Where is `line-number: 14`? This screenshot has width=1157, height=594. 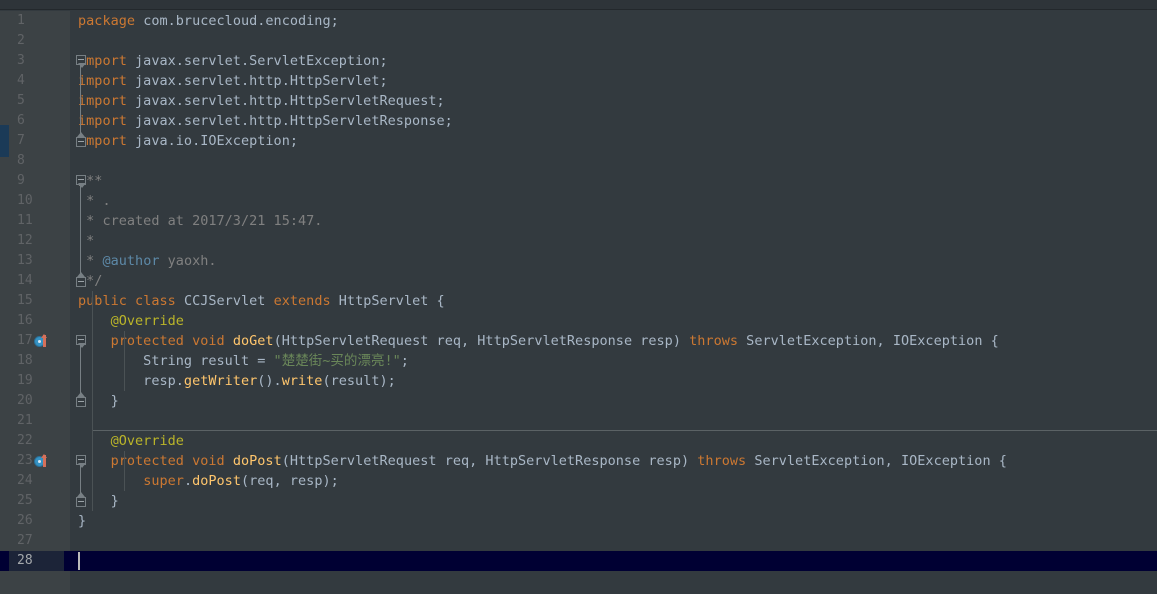
line-number: 14 is located at coordinates (36, 281).